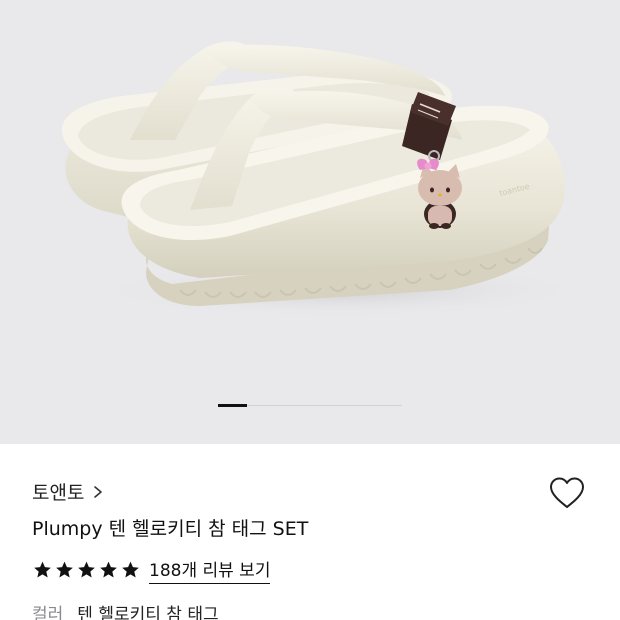 The image size is (620, 620). Describe the element at coordinates (48, 612) in the screenshot. I see `option-label: 컬러` at that location.